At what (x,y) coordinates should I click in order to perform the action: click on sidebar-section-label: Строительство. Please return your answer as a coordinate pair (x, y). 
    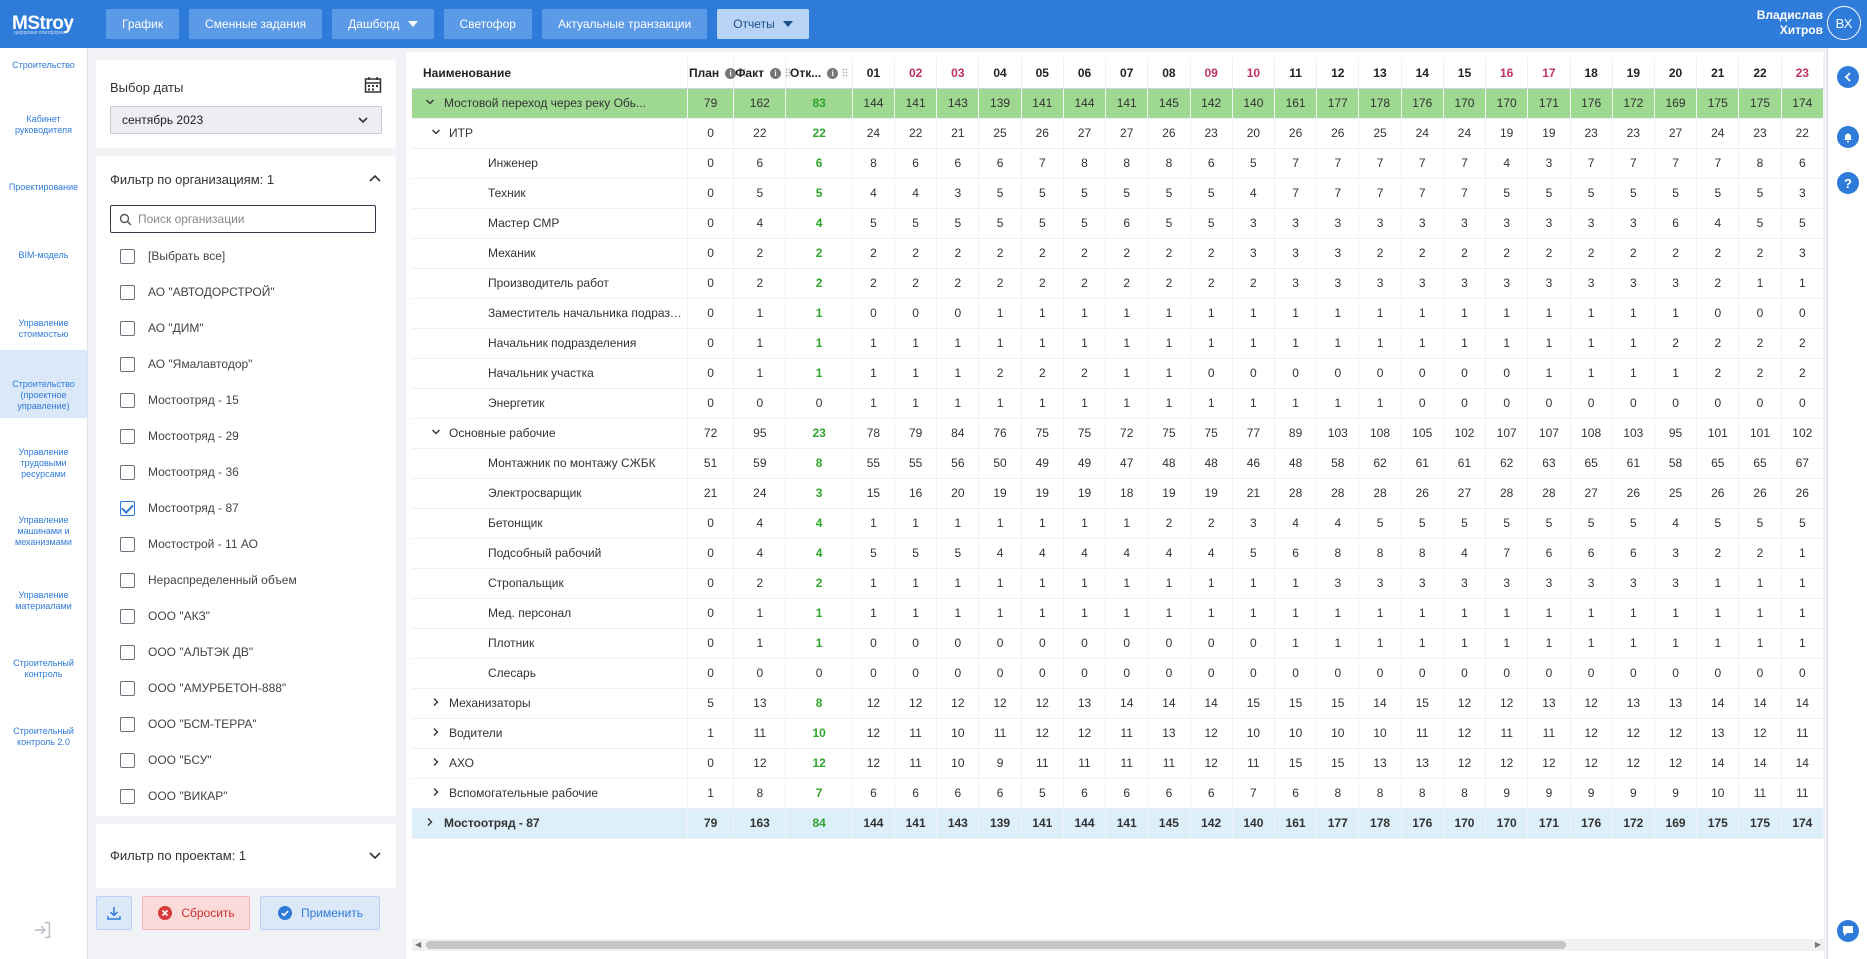
    Looking at the image, I should click on (43, 63).